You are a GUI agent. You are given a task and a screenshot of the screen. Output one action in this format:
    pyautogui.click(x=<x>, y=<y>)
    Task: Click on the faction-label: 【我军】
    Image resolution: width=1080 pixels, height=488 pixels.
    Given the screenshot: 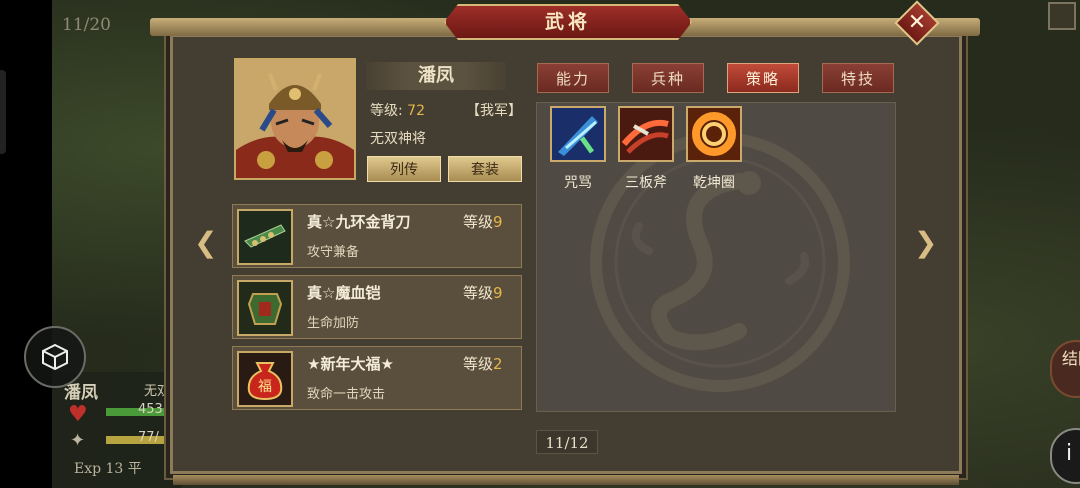 What is the action you would take?
    pyautogui.click(x=494, y=111)
    